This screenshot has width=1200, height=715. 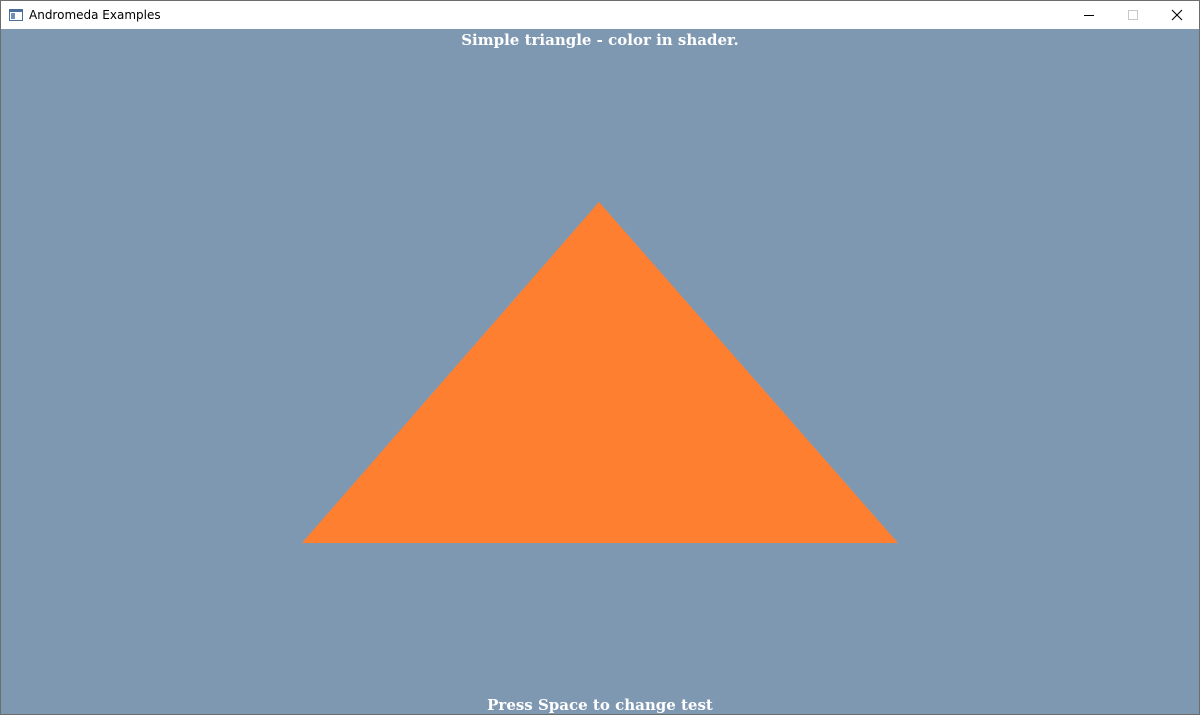 I want to click on scene-heading: Simple triangle - color in shader., so click(x=600, y=40).